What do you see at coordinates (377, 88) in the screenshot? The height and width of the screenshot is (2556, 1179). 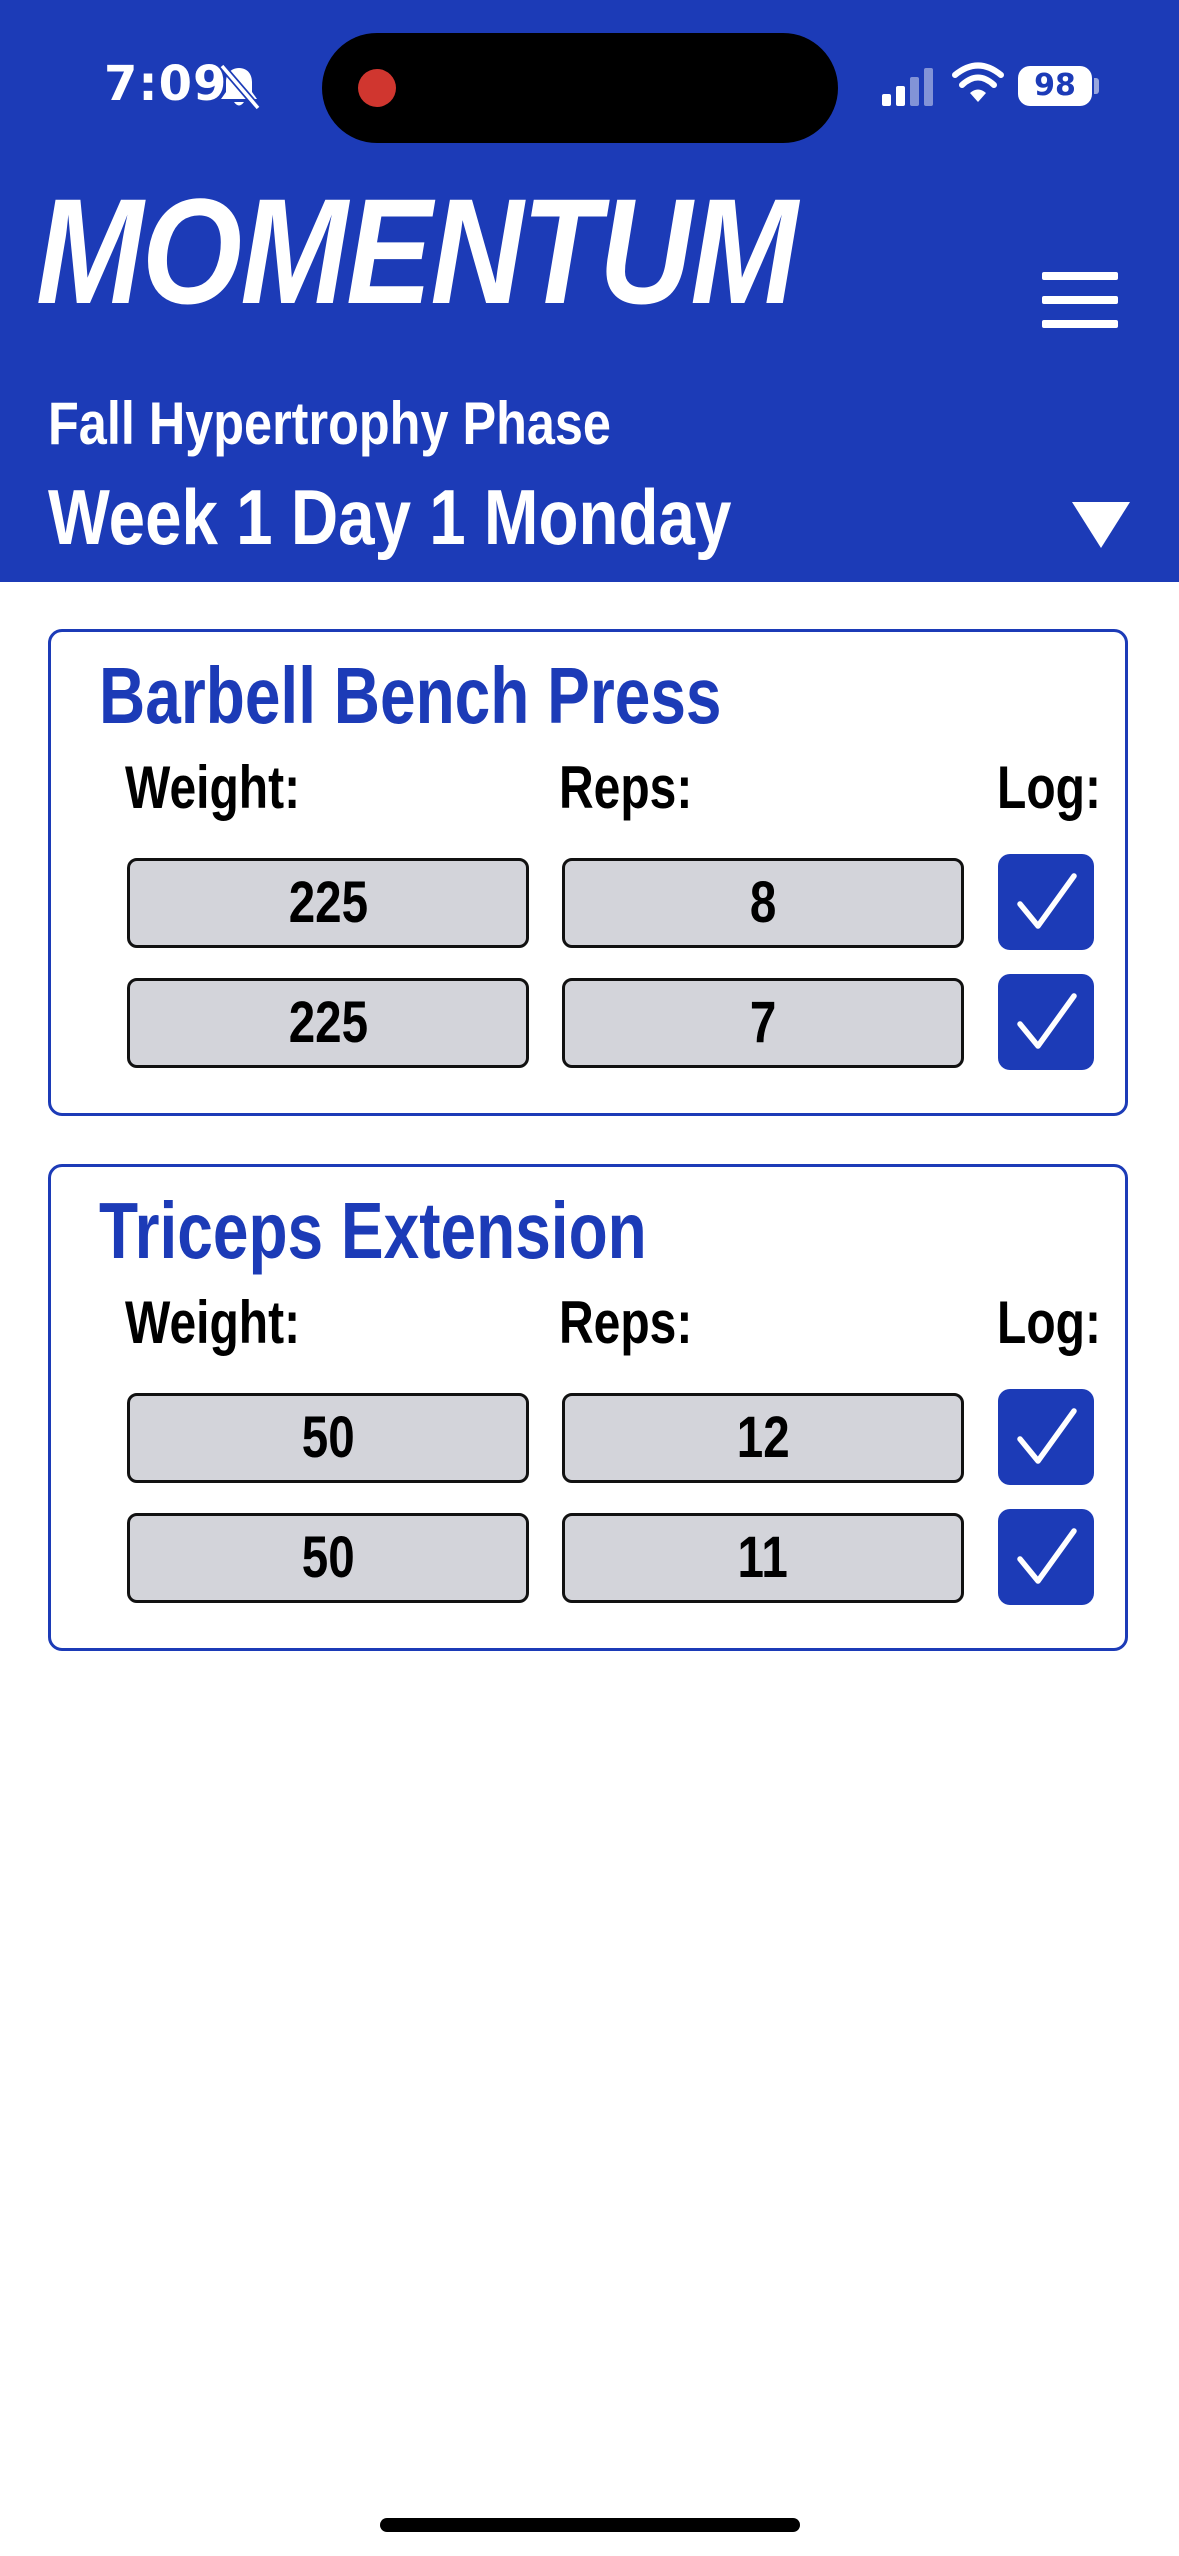 I see `recording-indicator` at bounding box center [377, 88].